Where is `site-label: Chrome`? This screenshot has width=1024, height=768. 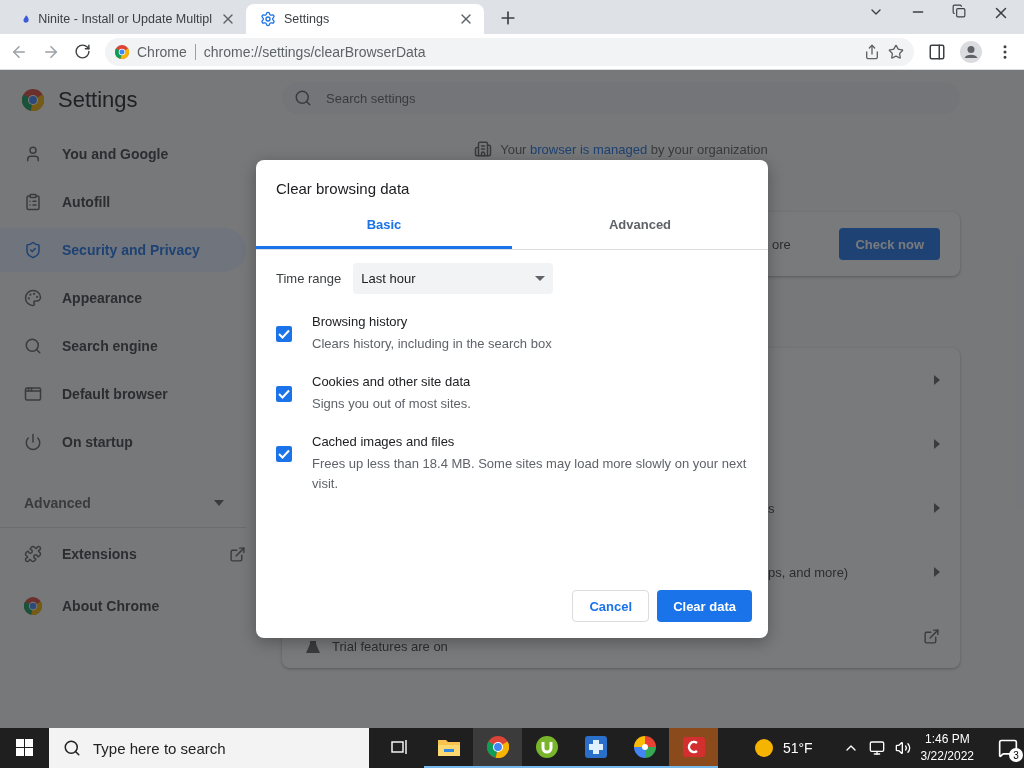
site-label: Chrome is located at coordinates (162, 51).